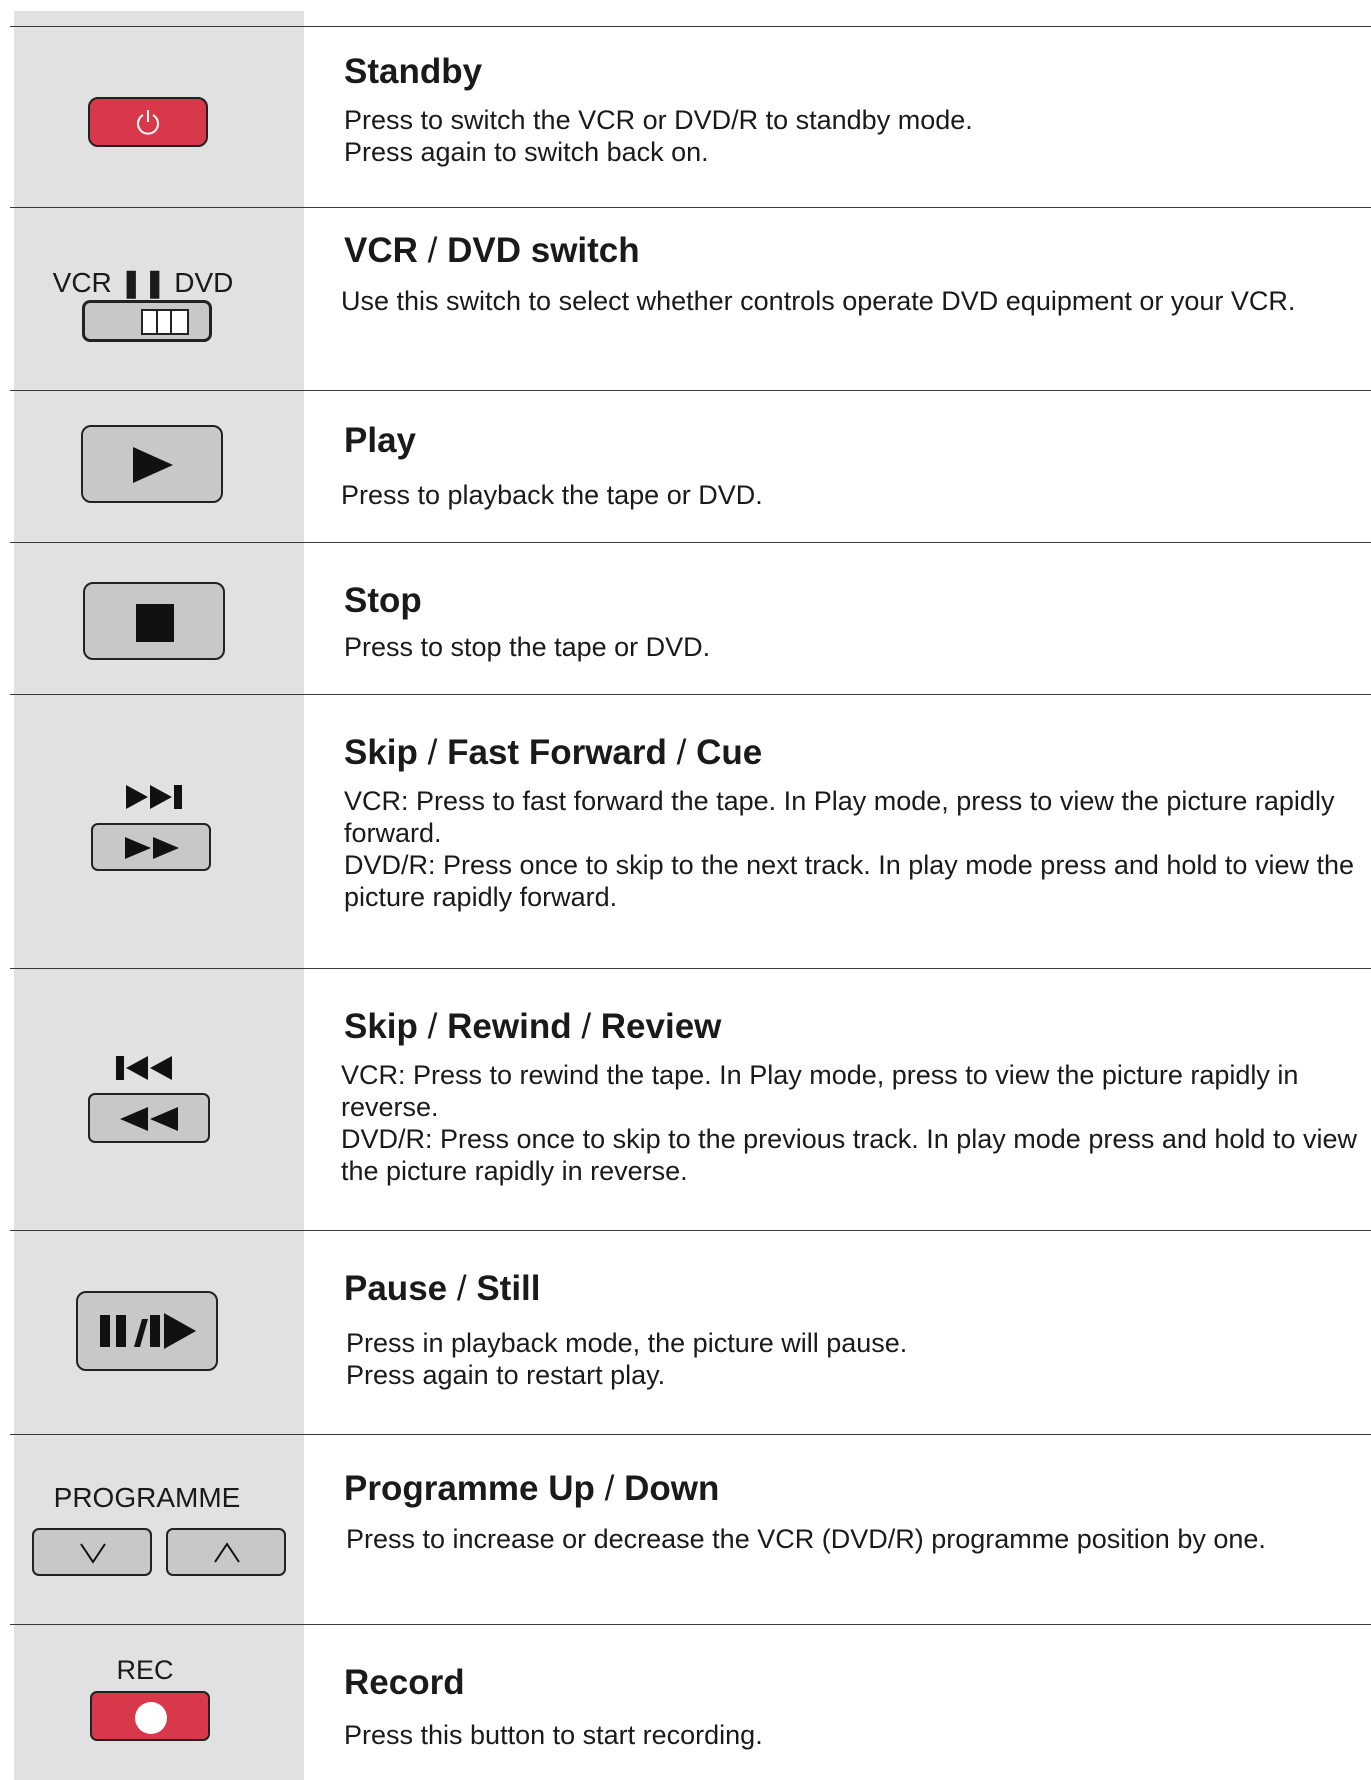 This screenshot has width=1371, height=1780. I want to click on power-icon, so click(148, 122).